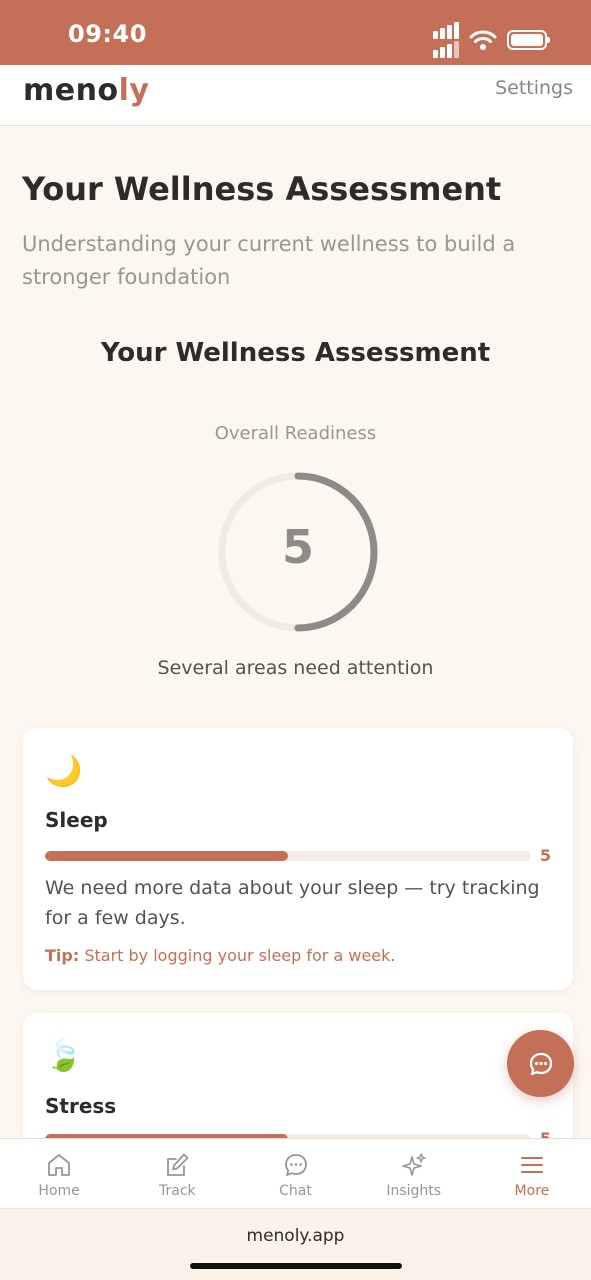 The image size is (591, 1280). Describe the element at coordinates (166, 856) in the screenshot. I see `sleep-score-fill` at that location.